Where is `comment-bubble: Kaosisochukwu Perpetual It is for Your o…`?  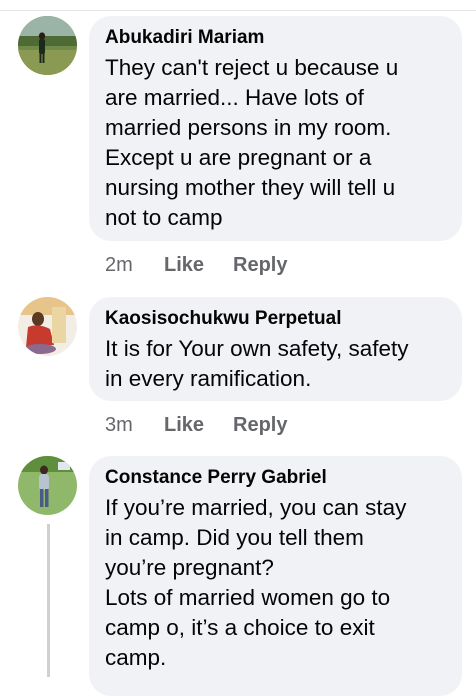 comment-bubble: Kaosisochukwu Perpetual It is for Your o… is located at coordinates (275, 349).